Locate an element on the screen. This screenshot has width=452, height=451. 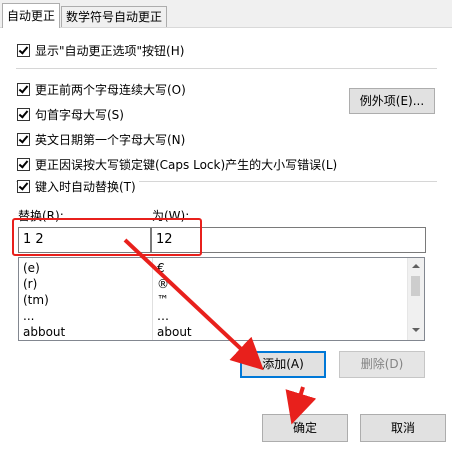
tab-label: 自动更正 is located at coordinates (31, 16).